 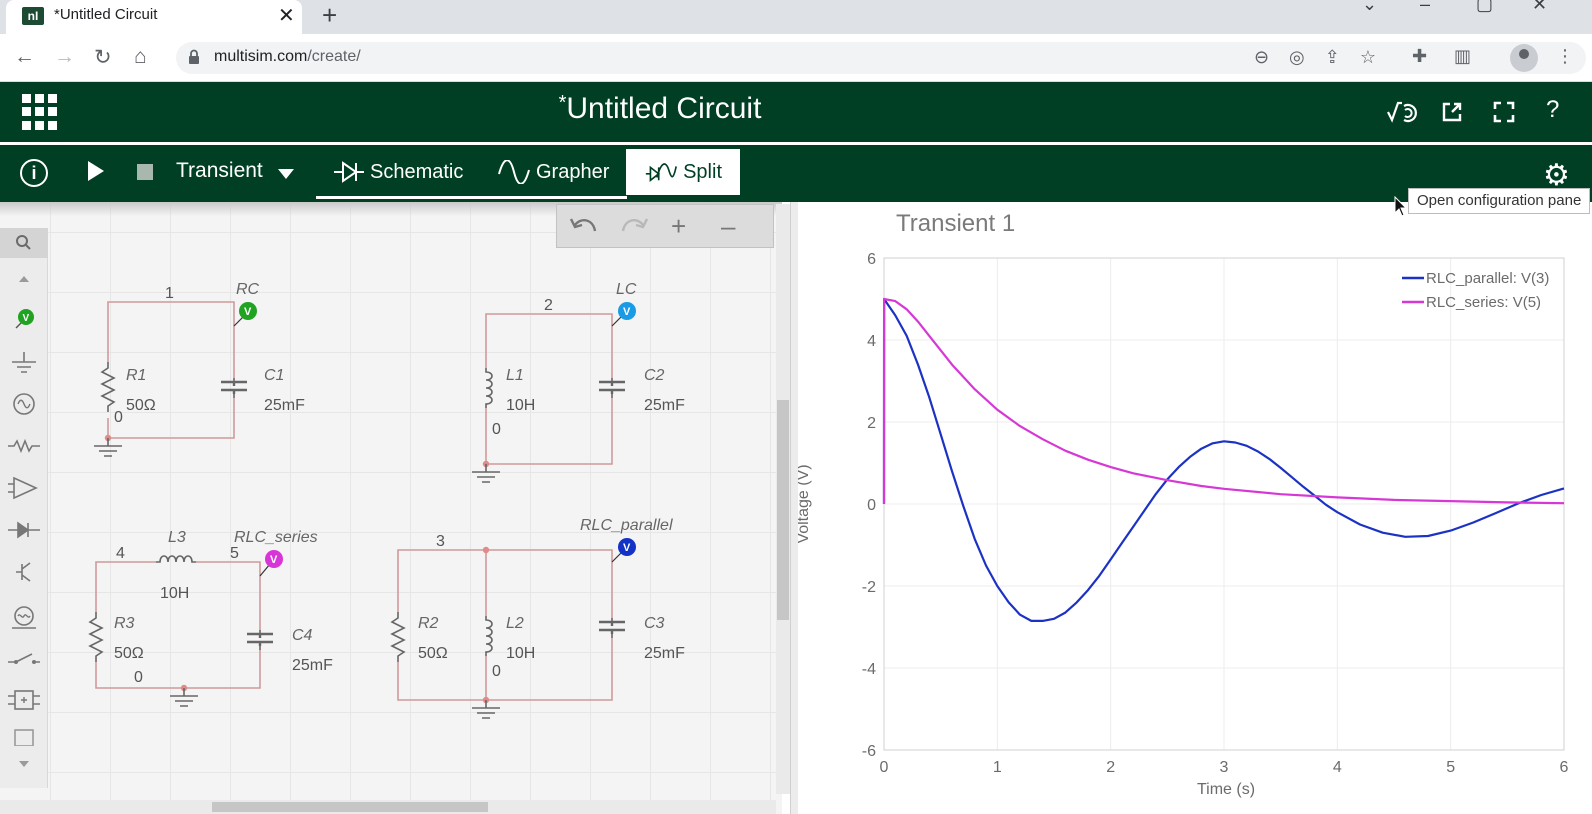 What do you see at coordinates (349, 172) in the screenshot?
I see `diode-icon` at bounding box center [349, 172].